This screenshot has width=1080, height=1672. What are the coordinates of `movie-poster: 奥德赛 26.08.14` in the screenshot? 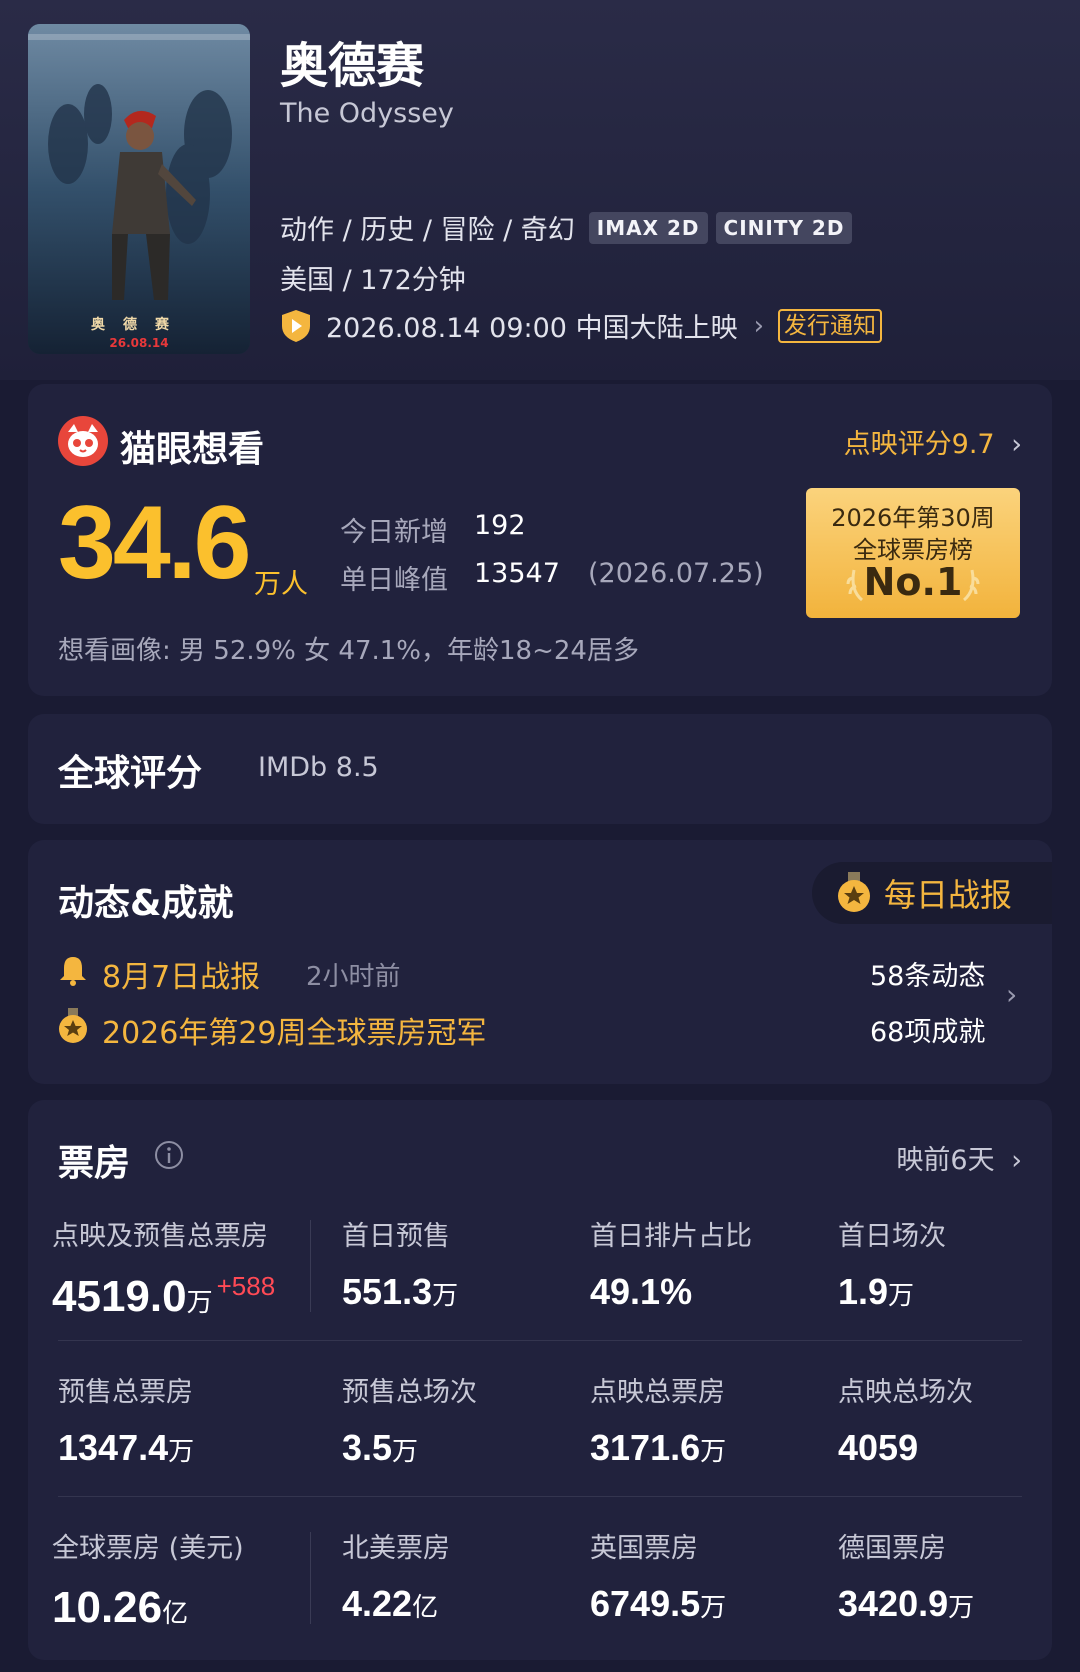 It's located at (139, 189).